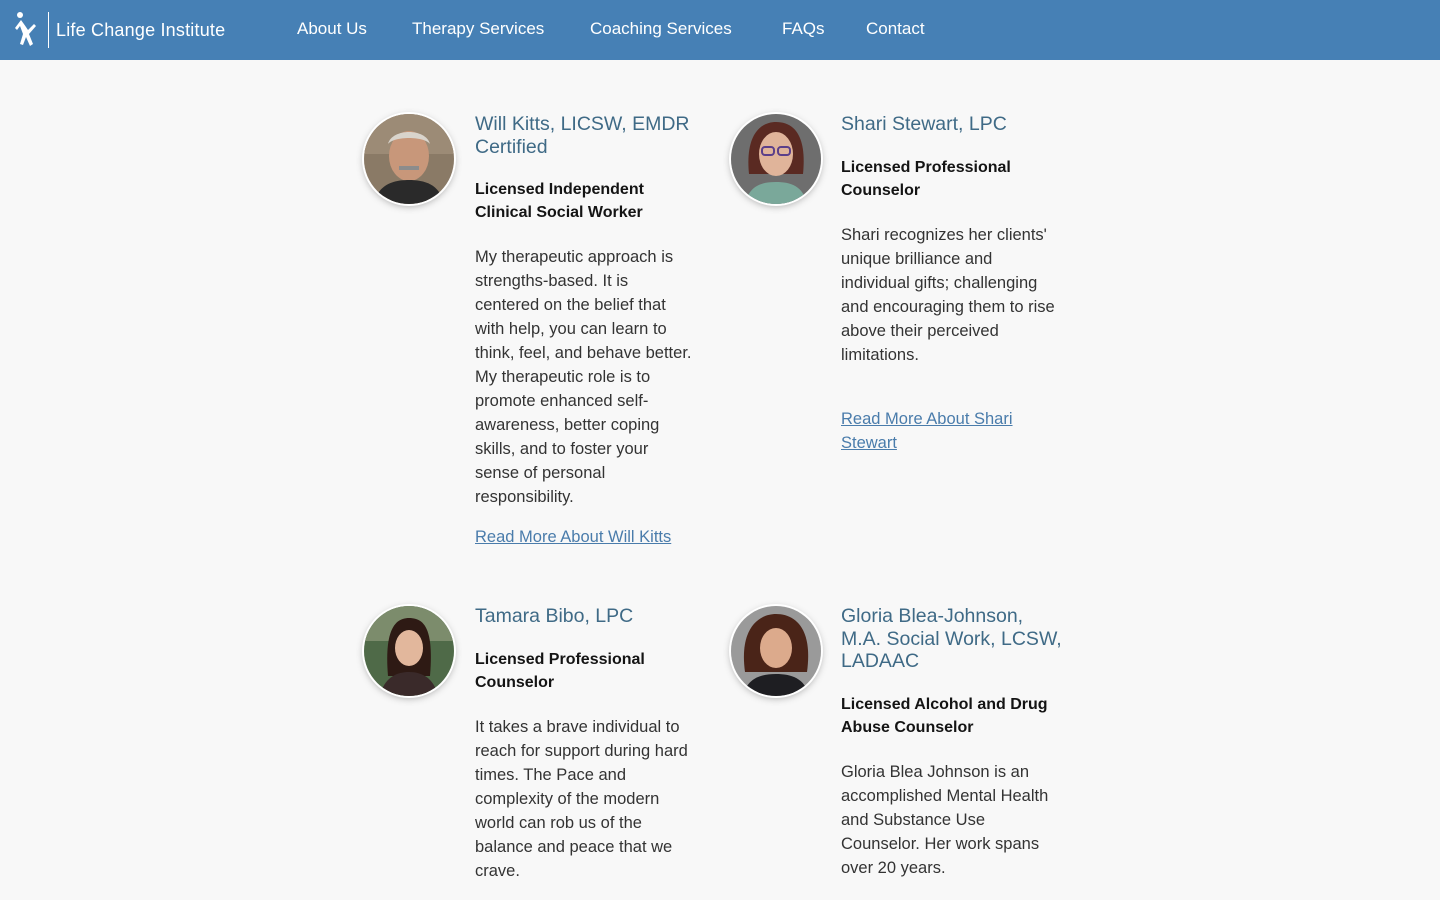 This screenshot has height=900, width=1440. Describe the element at coordinates (661, 29) in the screenshot. I see `nav-coaching-services: Coaching Services` at that location.